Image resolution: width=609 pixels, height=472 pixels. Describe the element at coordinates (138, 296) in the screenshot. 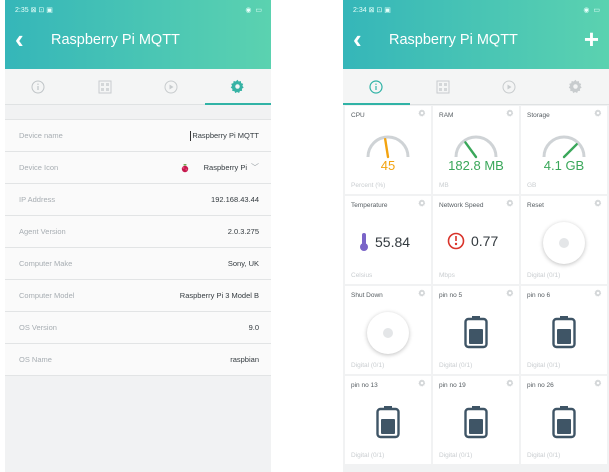

I see `row-computer-model: Computer Model Raspberry Pi 3 Model B` at that location.